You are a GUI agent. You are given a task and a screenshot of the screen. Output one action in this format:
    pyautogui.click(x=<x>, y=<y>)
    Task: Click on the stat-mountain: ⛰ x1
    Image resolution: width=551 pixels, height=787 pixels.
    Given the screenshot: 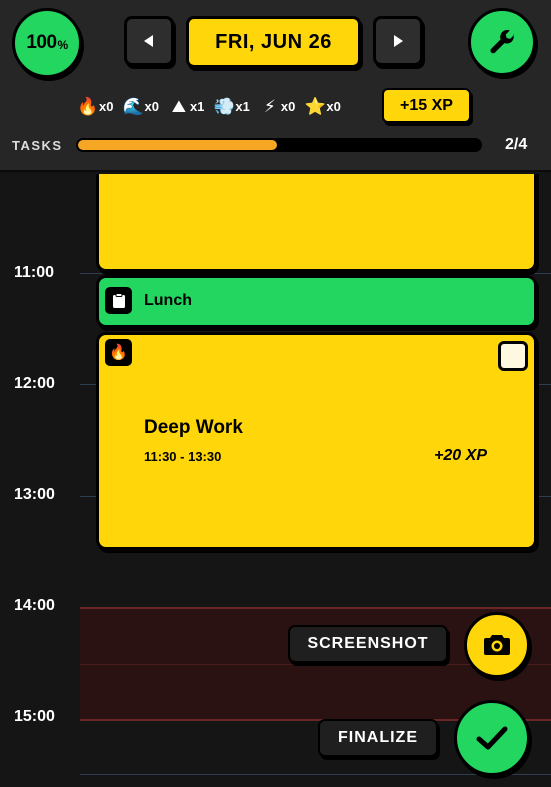 What is the action you would take?
    pyautogui.click(x=187, y=106)
    